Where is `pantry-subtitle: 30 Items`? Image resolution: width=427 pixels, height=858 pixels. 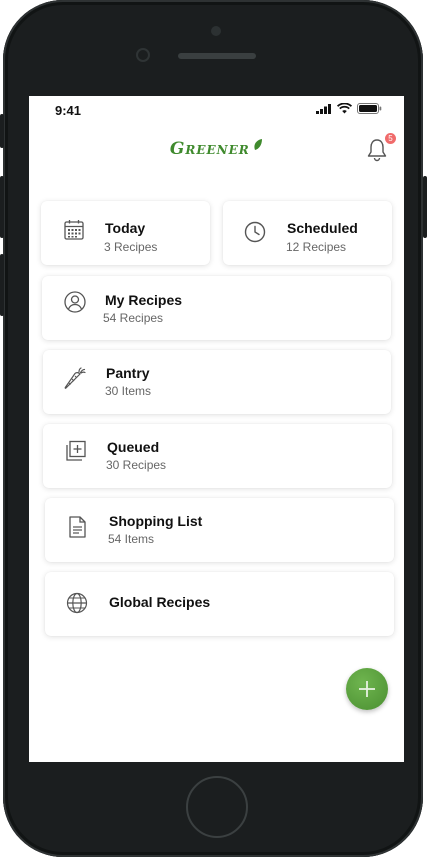
pantry-subtitle: 30 Items is located at coordinates (128, 391).